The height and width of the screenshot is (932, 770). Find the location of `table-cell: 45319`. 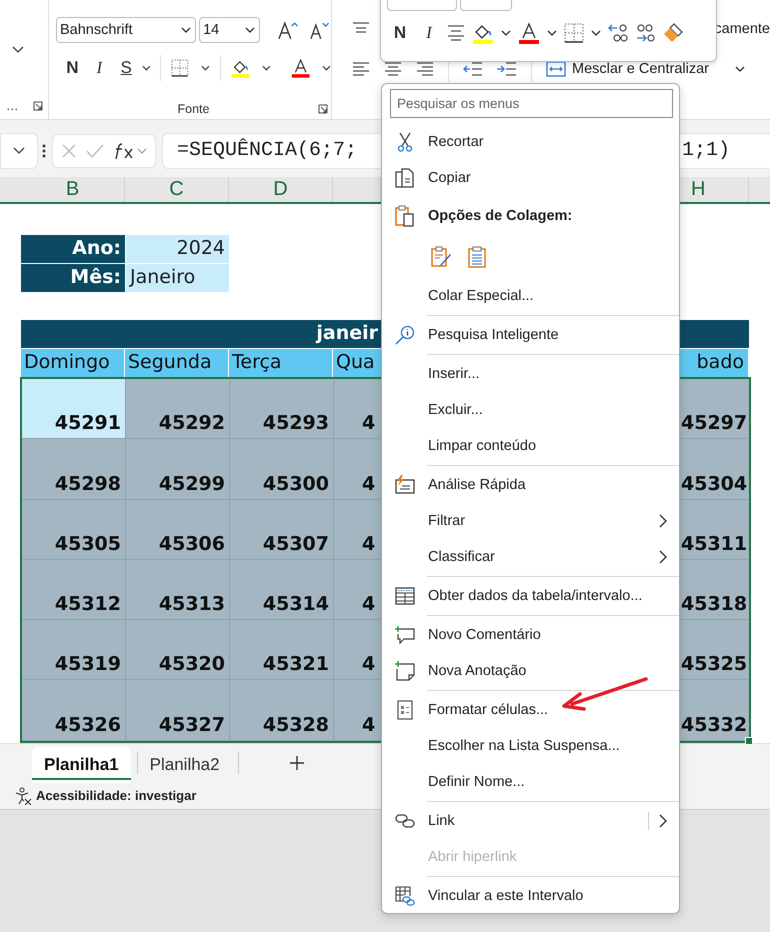

table-cell: 45319 is located at coordinates (74, 650).